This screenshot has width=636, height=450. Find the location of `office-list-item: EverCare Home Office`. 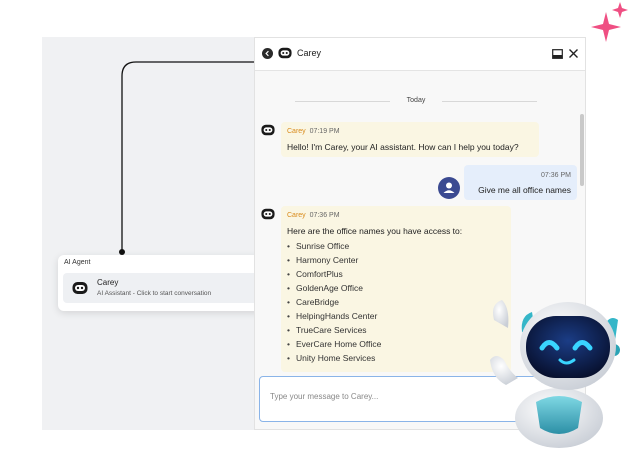

office-list-item: EverCare Home Office is located at coordinates (334, 344).